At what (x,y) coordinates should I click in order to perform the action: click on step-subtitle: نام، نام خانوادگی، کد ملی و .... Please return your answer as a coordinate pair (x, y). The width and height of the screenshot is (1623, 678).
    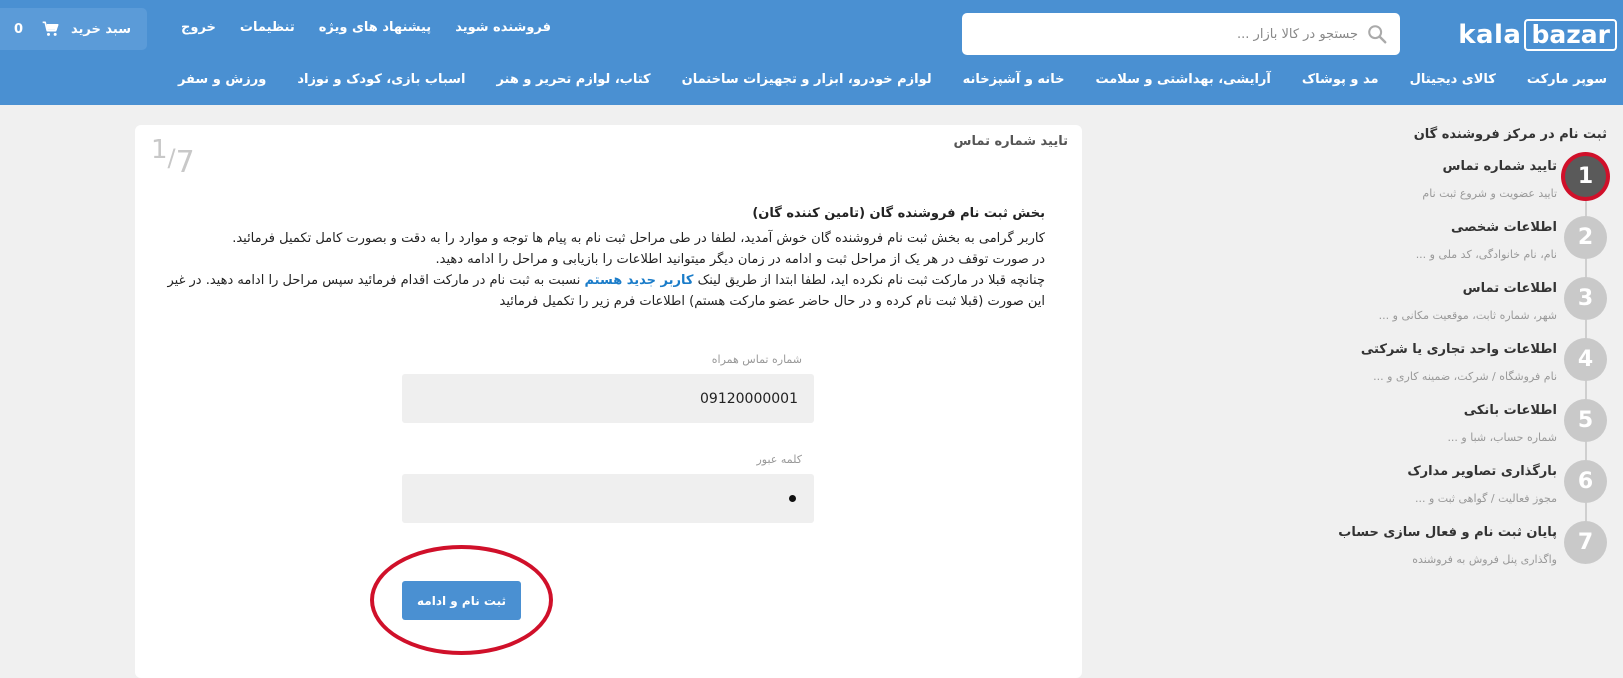
    Looking at the image, I should click on (1486, 254).